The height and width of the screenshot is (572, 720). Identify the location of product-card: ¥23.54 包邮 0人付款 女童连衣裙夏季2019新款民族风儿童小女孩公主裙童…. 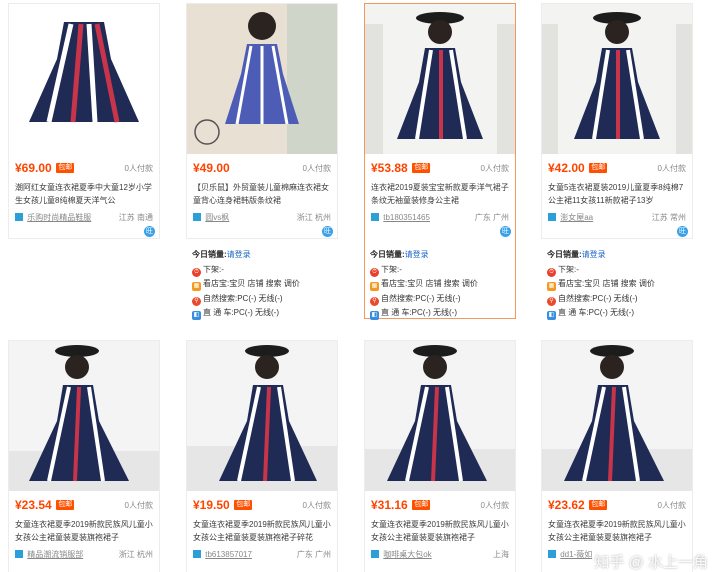
(84, 456).